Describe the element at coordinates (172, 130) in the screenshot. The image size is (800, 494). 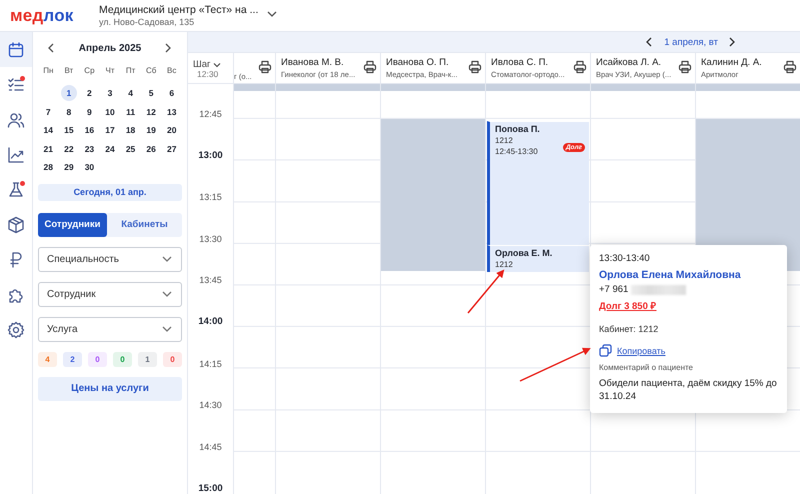
I see `calendar-day: 20` at that location.